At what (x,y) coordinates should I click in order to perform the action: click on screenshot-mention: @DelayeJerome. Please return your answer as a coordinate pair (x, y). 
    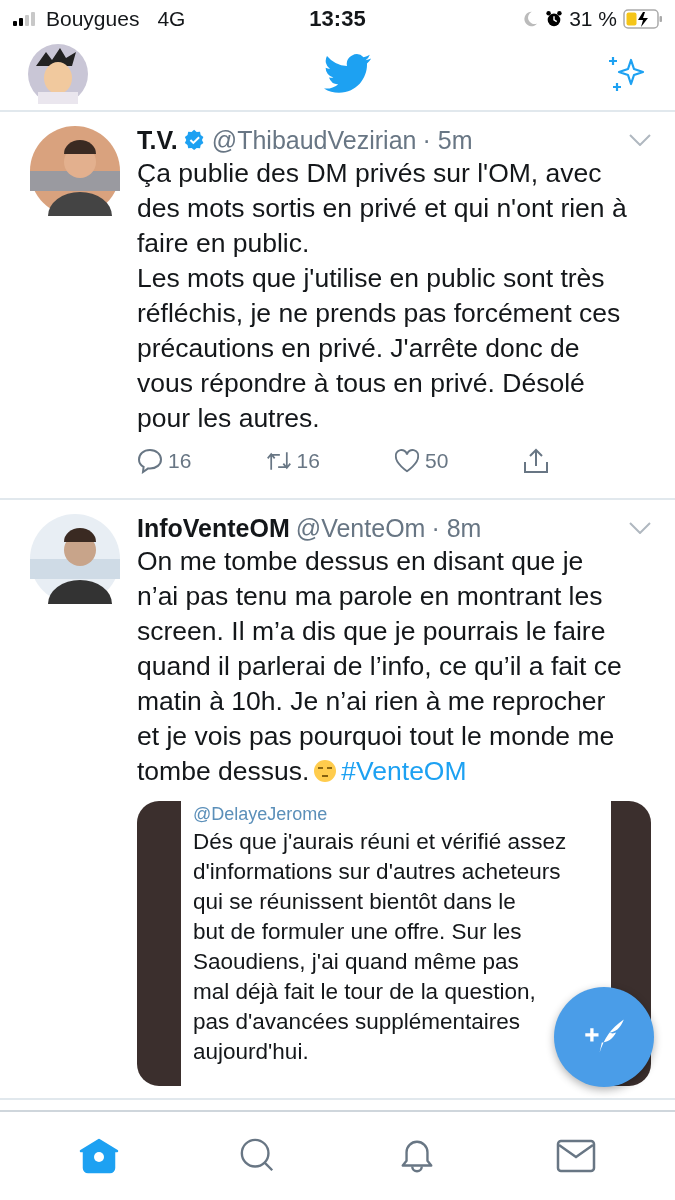
    Looking at the image, I should click on (261, 814).